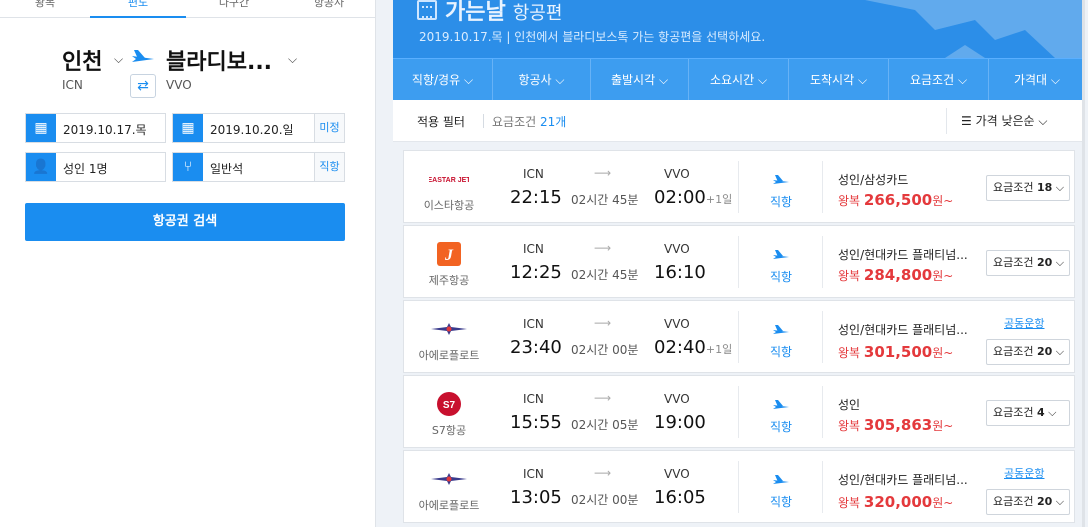 Image resolution: width=1088 pixels, height=527 pixels. I want to click on filter-depart-time: 출발시각 ⌵, so click(640, 80).